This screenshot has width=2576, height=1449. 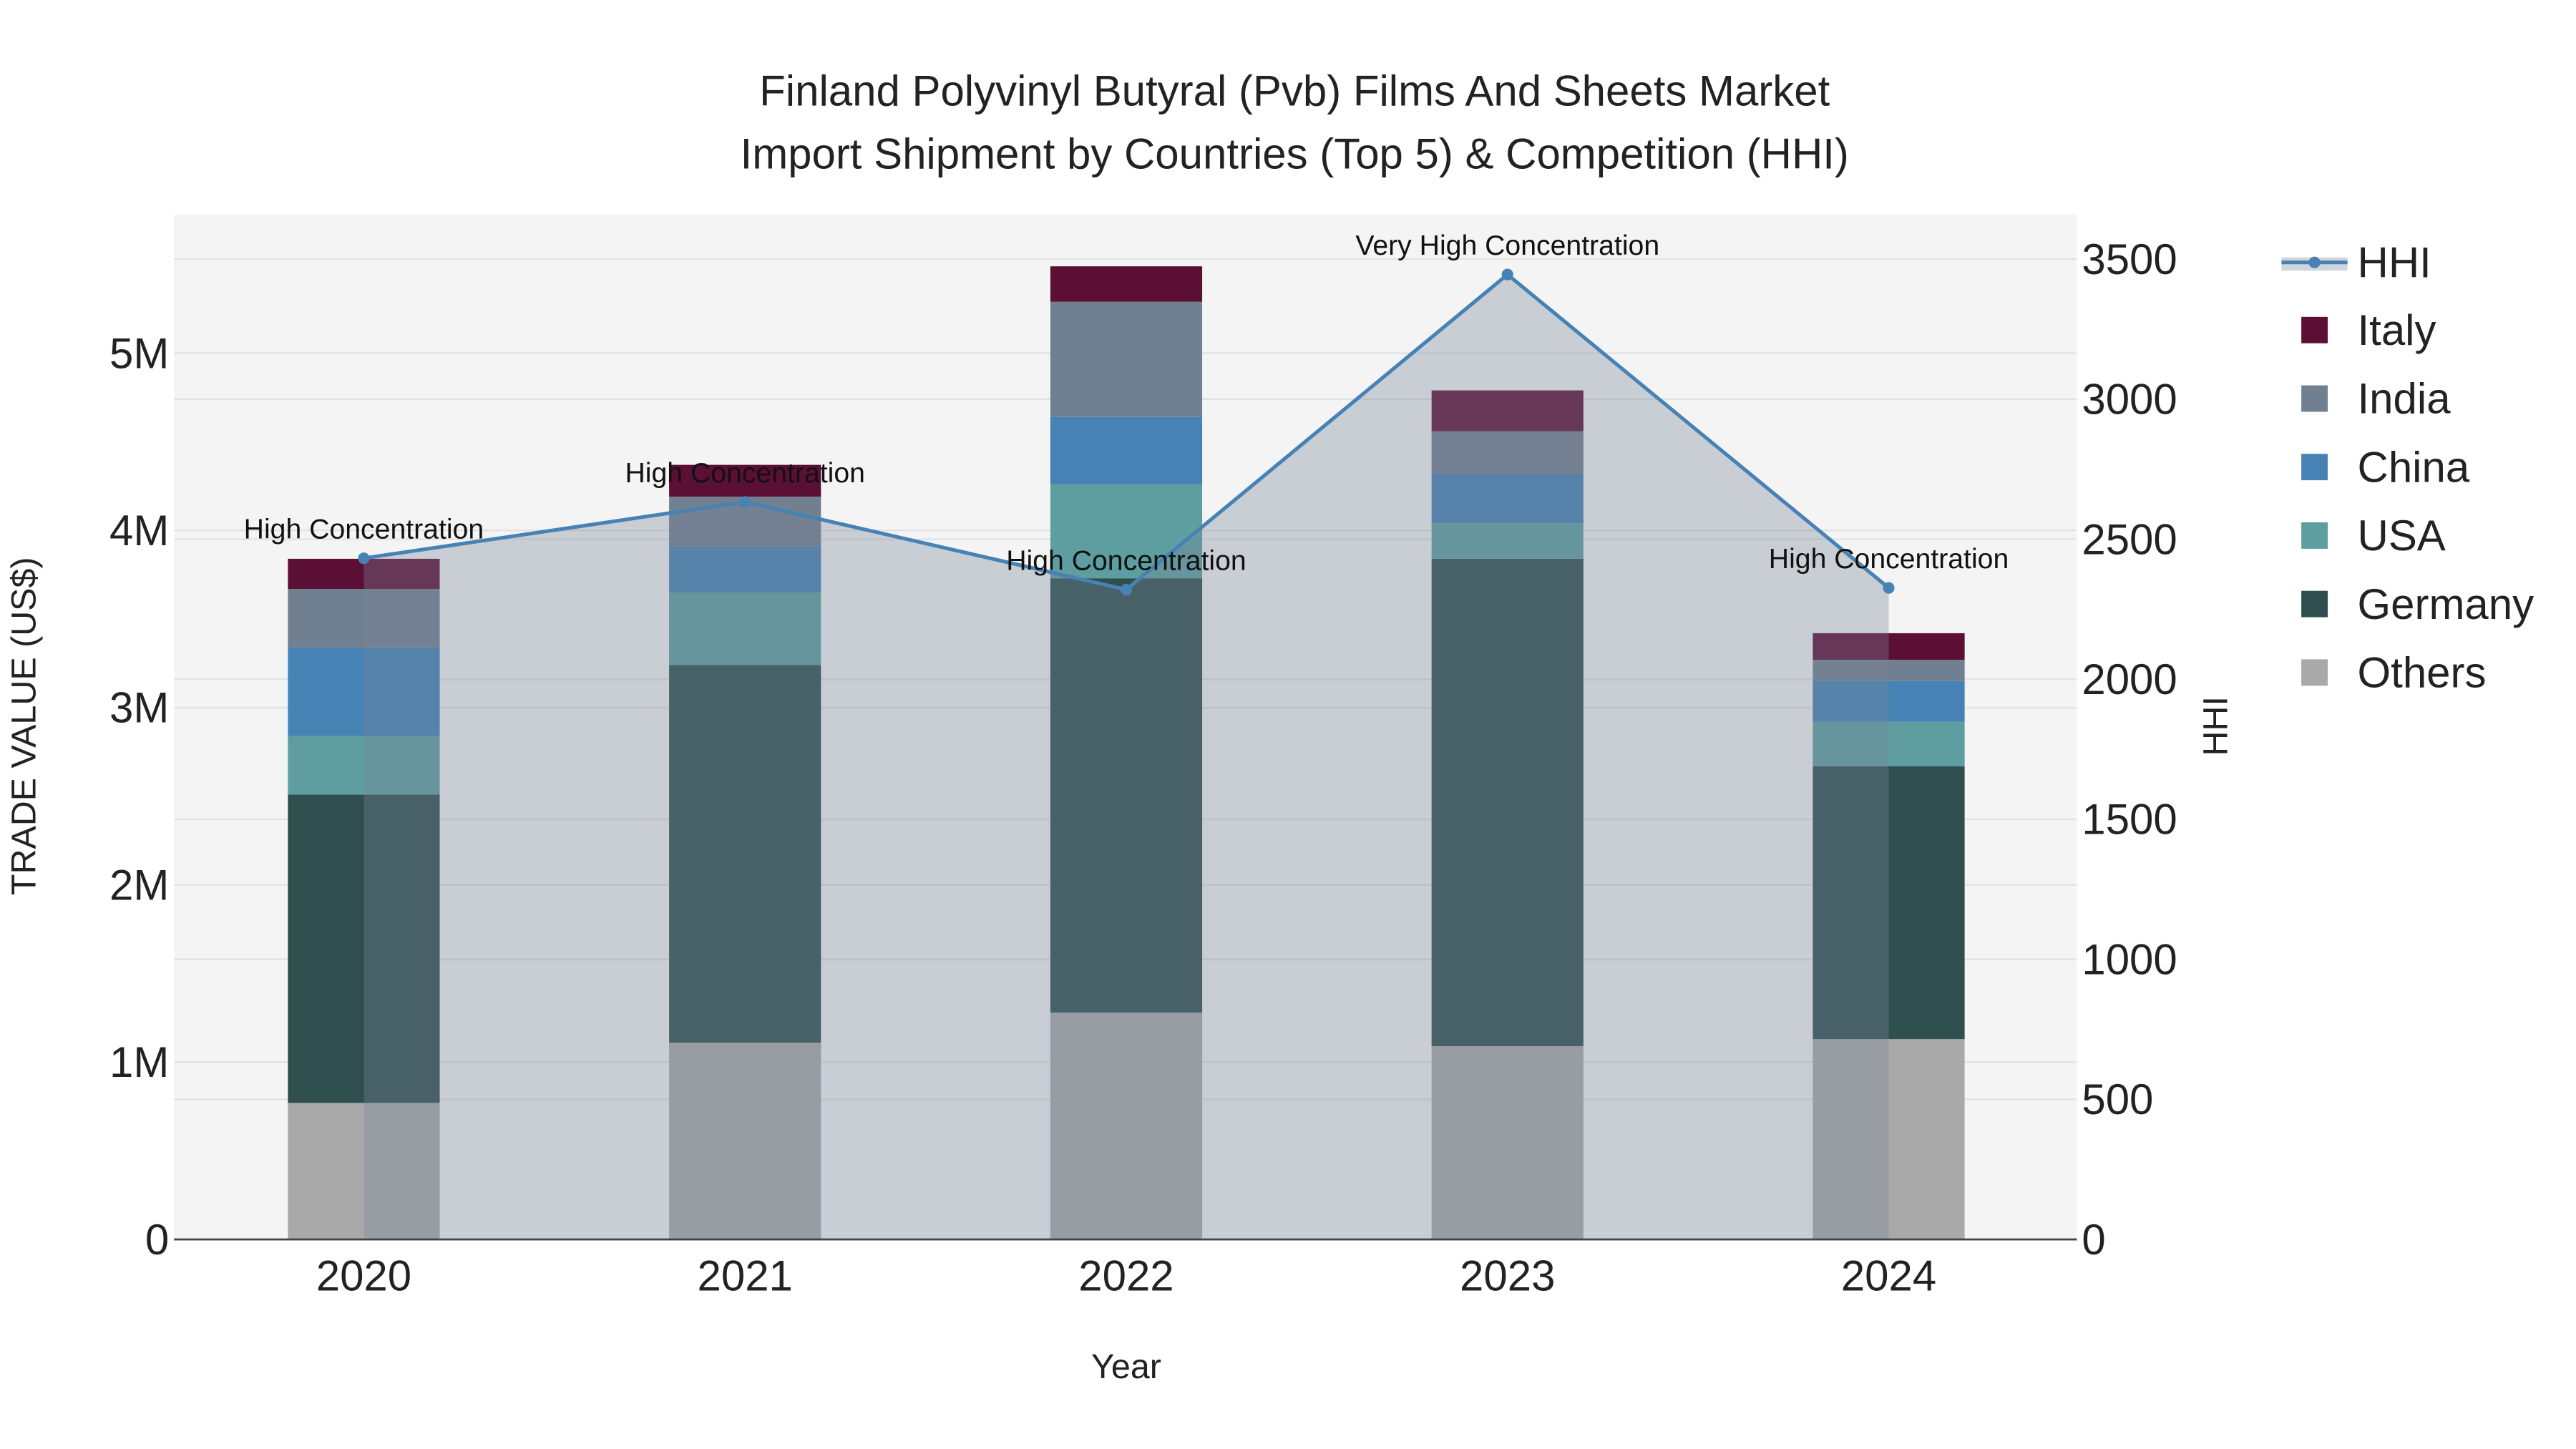 I want to click on y2-tick-label: 3000, so click(x=2129, y=400).